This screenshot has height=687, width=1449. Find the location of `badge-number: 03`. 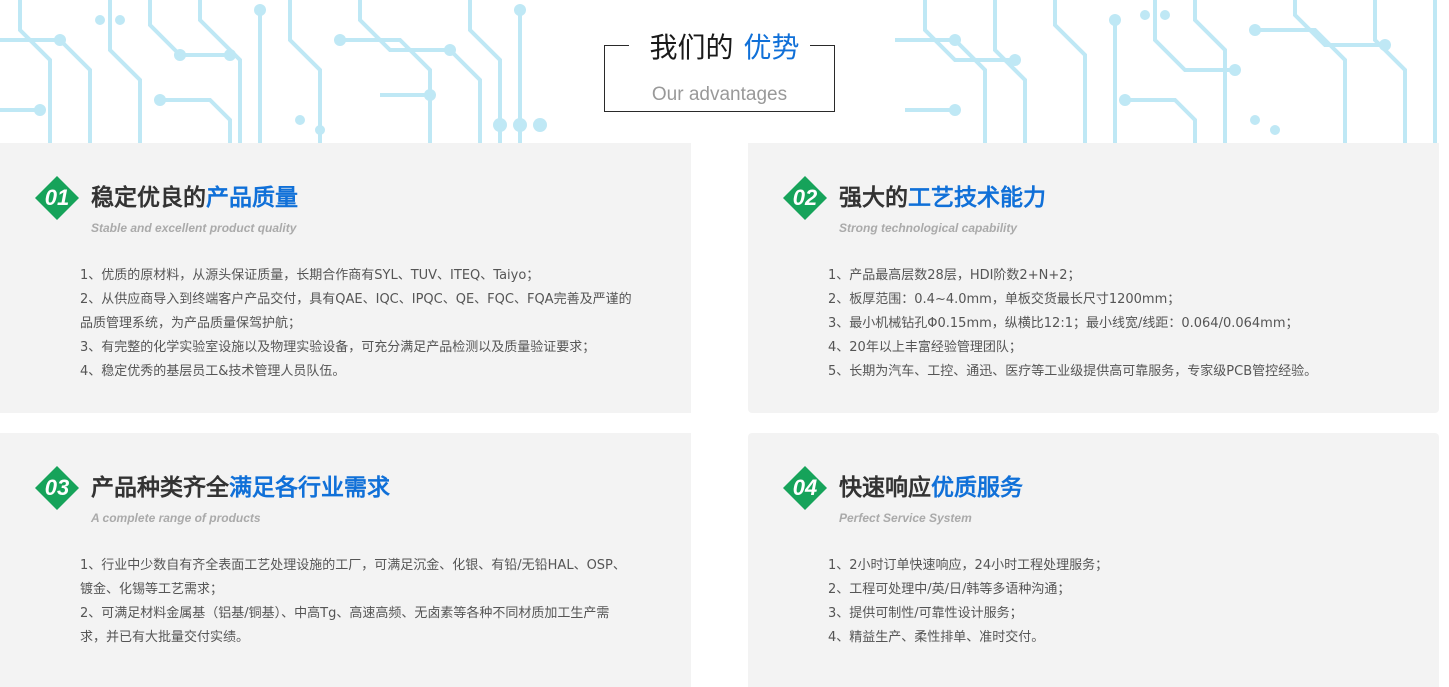

badge-number: 03 is located at coordinates (57, 487).